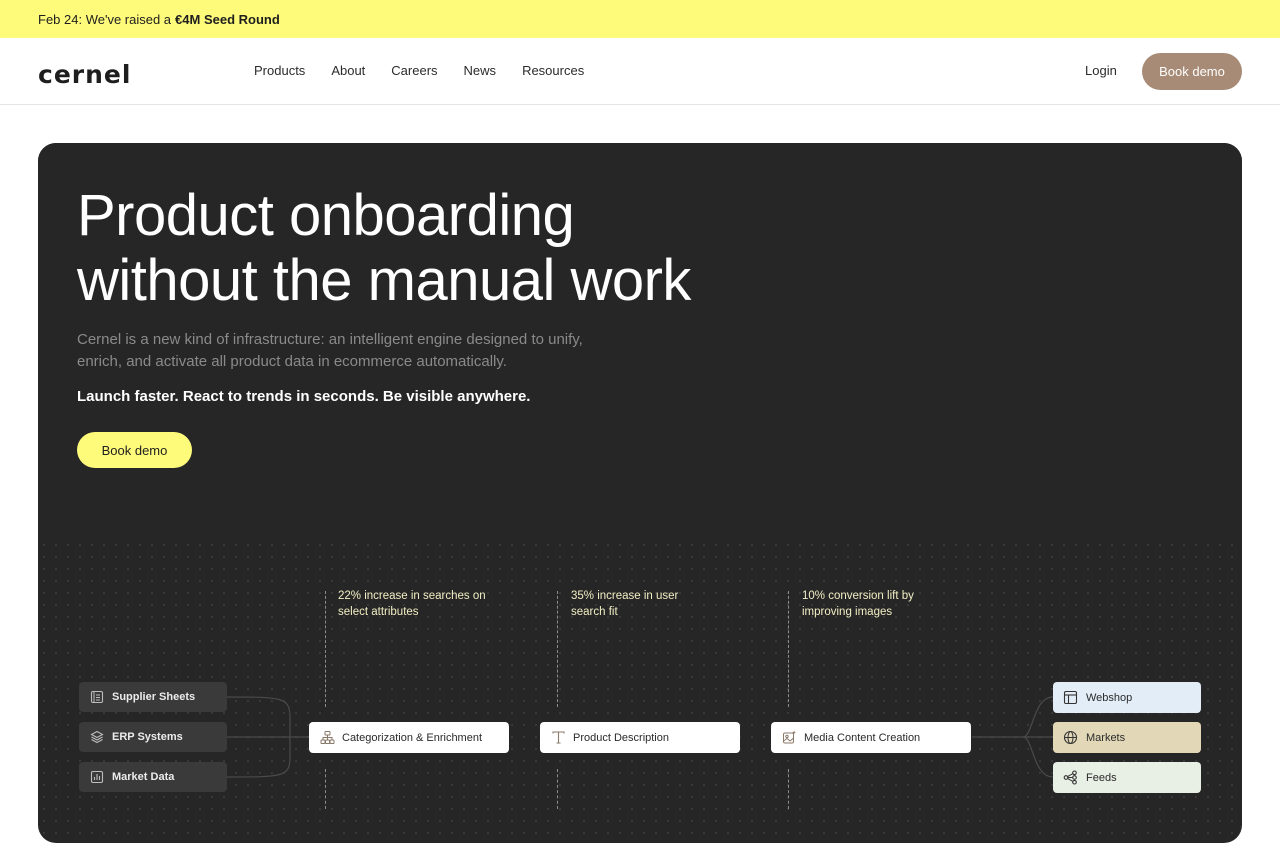 The image size is (1280, 843). Describe the element at coordinates (788, 789) in the screenshot. I see `stat-divider-3-lower` at that location.